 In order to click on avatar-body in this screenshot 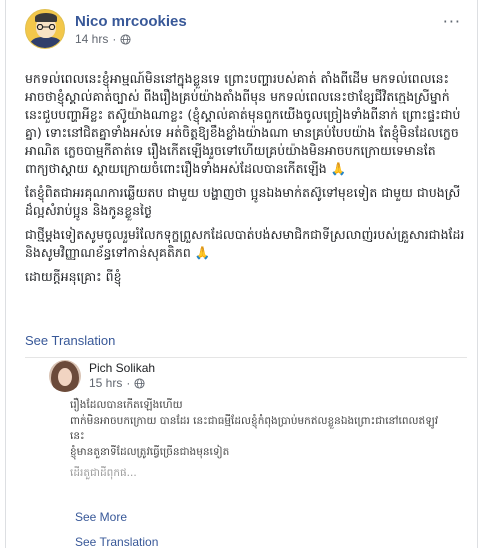, I will do `click(46, 42)`.